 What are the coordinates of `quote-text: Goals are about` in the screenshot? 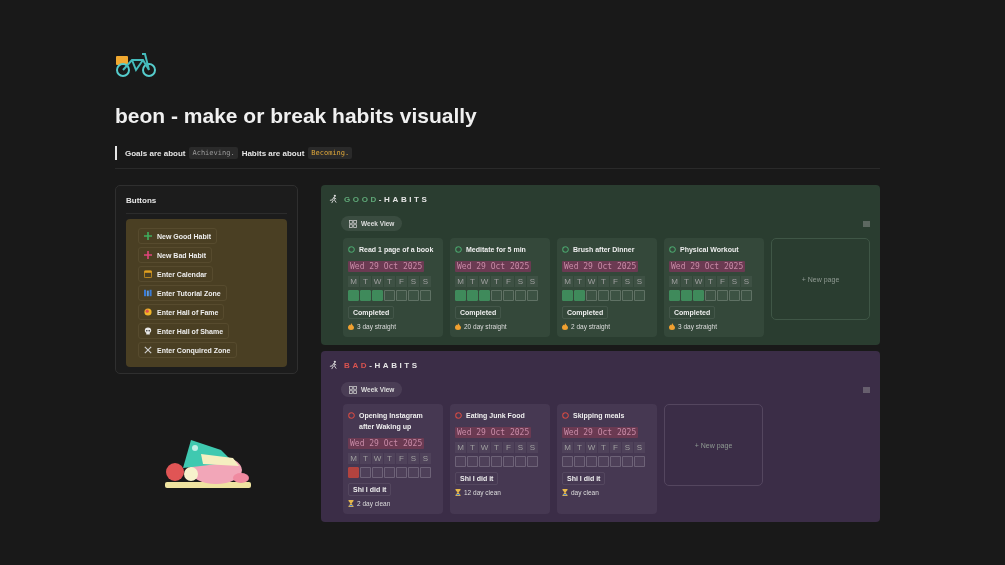 It's located at (155, 153).